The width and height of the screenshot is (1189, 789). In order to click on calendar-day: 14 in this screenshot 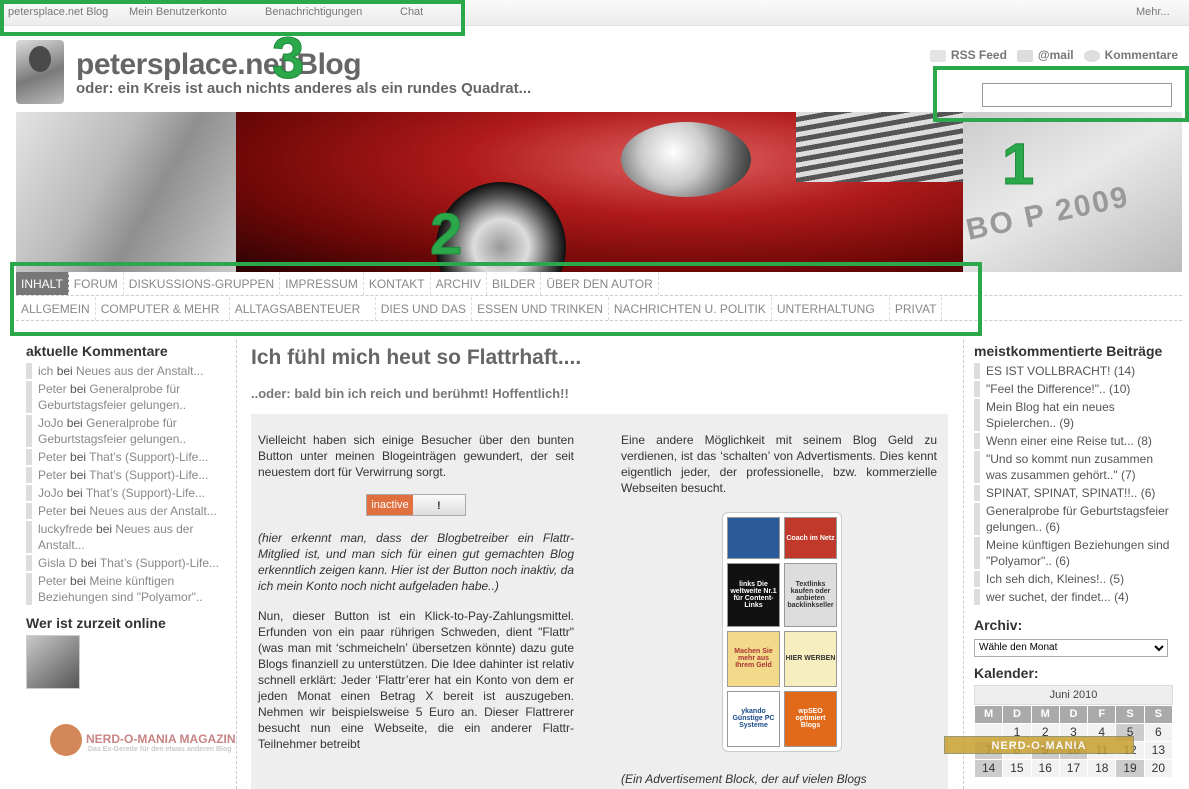, I will do `click(988, 768)`.